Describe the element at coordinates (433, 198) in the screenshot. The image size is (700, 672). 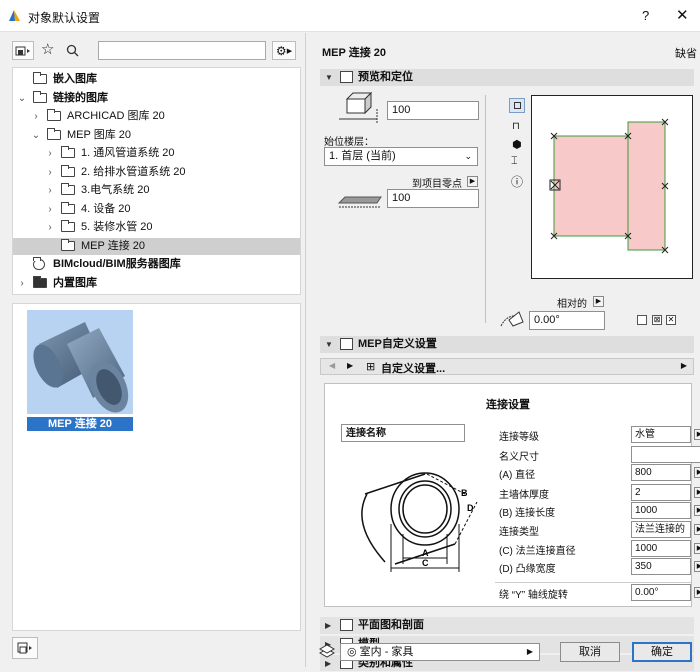
I see `offset-field: 100` at that location.